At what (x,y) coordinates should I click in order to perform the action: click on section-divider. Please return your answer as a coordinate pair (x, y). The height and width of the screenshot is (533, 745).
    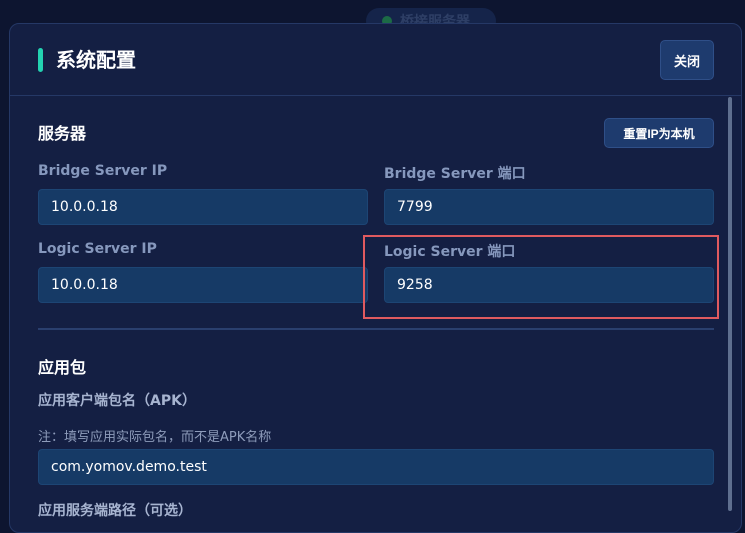
    Looking at the image, I should click on (376, 329).